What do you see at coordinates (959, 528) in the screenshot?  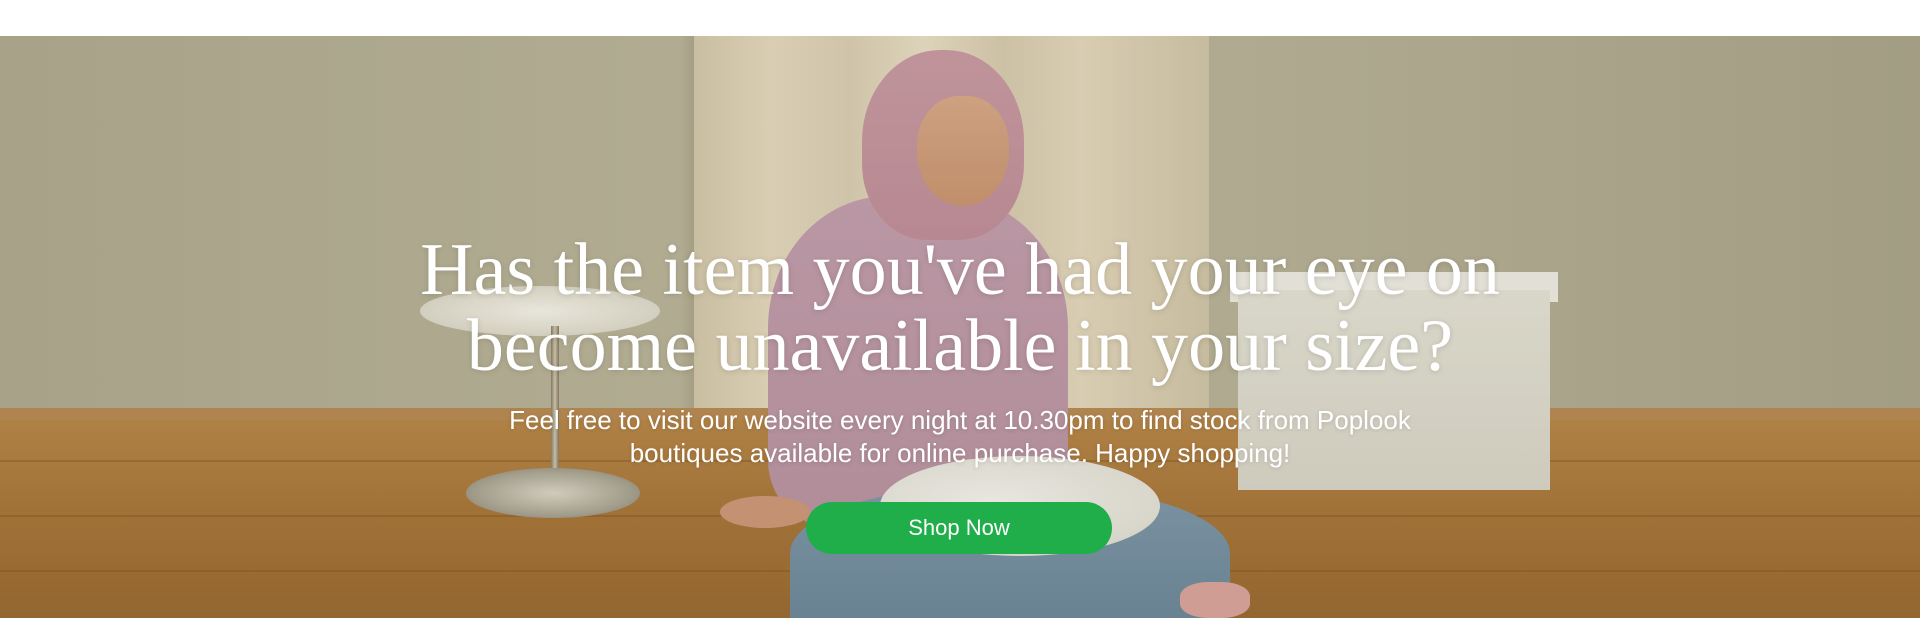 I see `shop-now-button: Shop Now` at bounding box center [959, 528].